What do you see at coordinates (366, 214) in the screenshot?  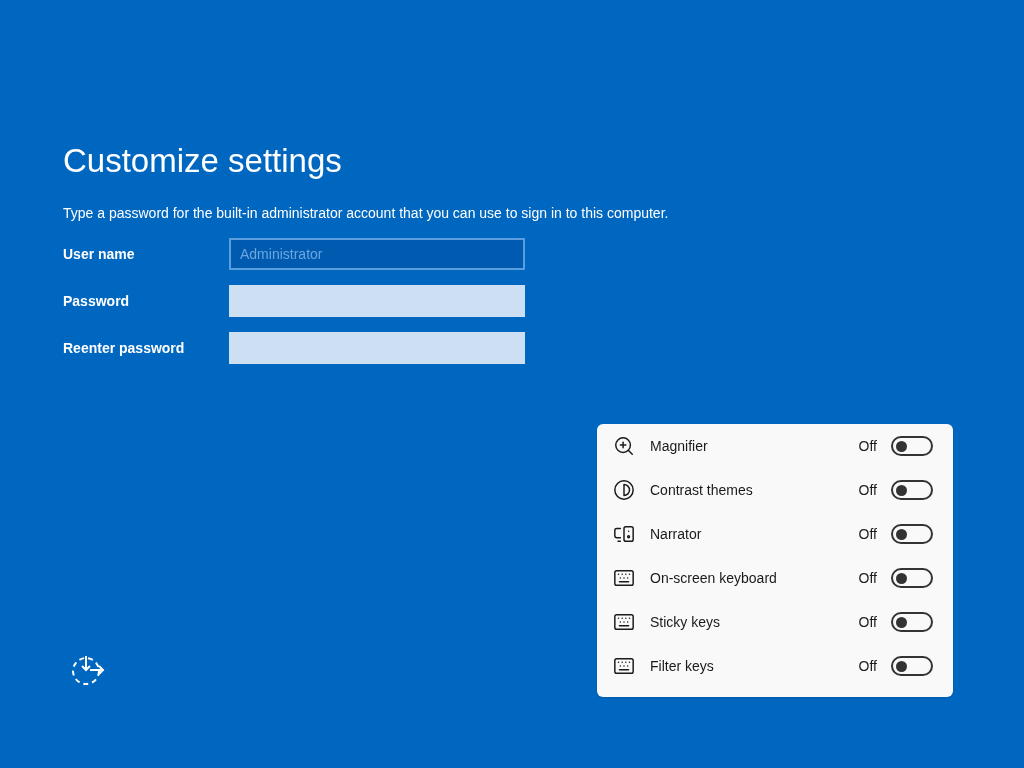 I see `description-text: Type a password for the built-in administrator account that you can use to sign in to this computer.` at bounding box center [366, 214].